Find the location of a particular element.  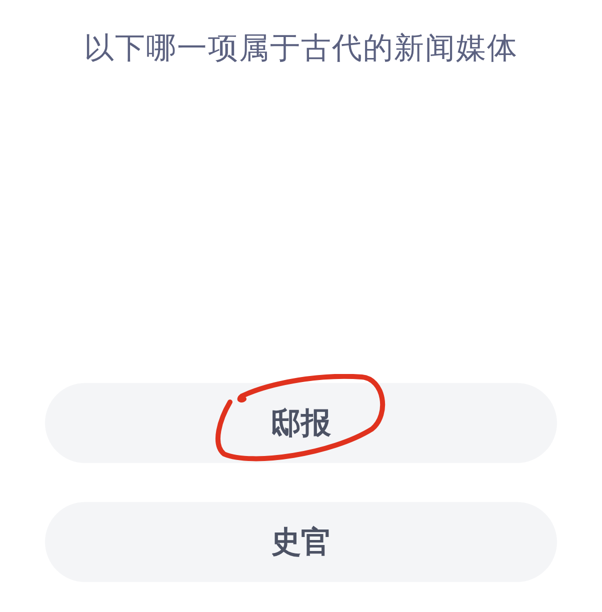

answer-option: 邸报 is located at coordinates (301, 423).